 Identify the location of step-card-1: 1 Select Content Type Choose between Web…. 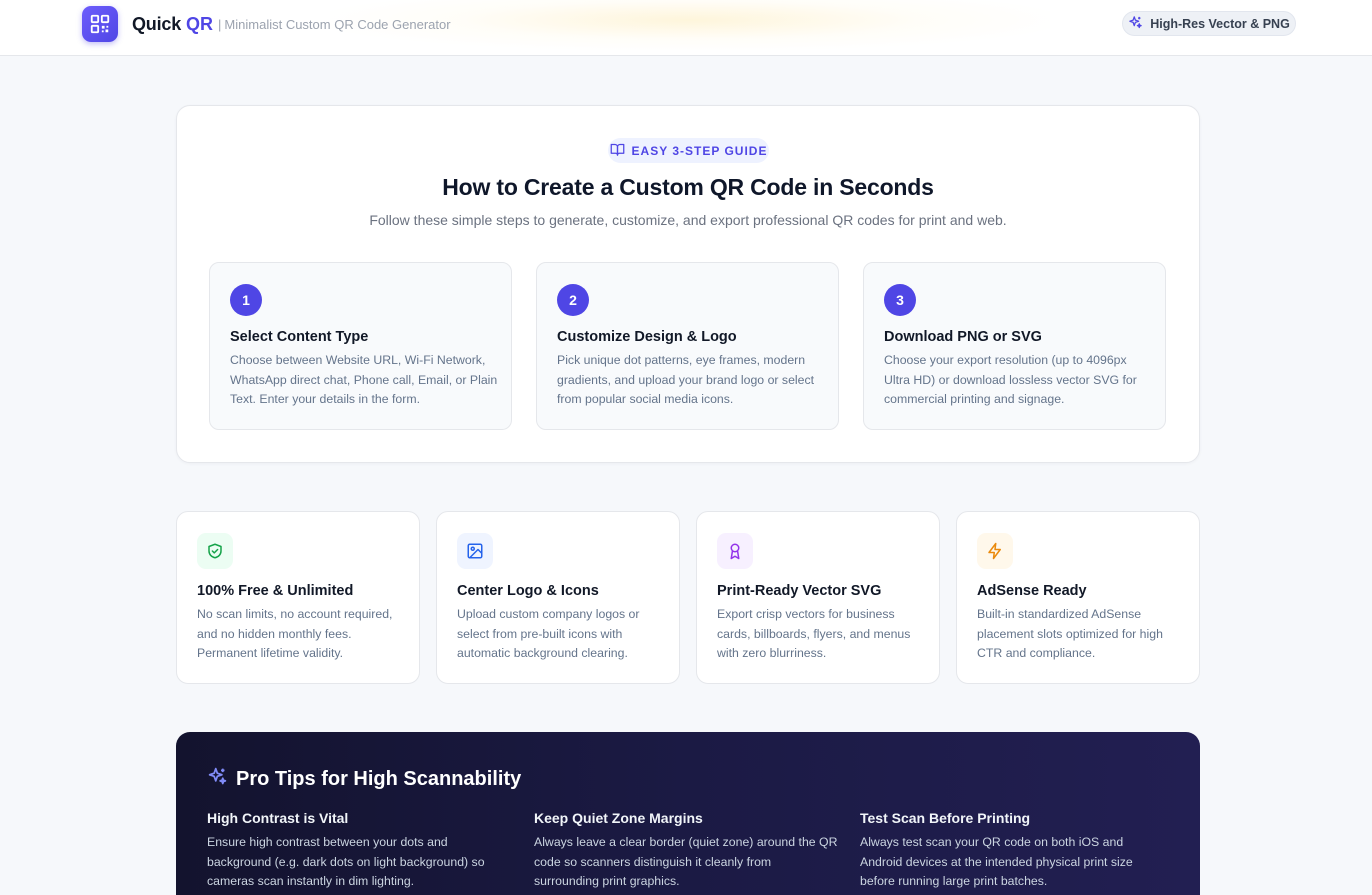
(360, 346).